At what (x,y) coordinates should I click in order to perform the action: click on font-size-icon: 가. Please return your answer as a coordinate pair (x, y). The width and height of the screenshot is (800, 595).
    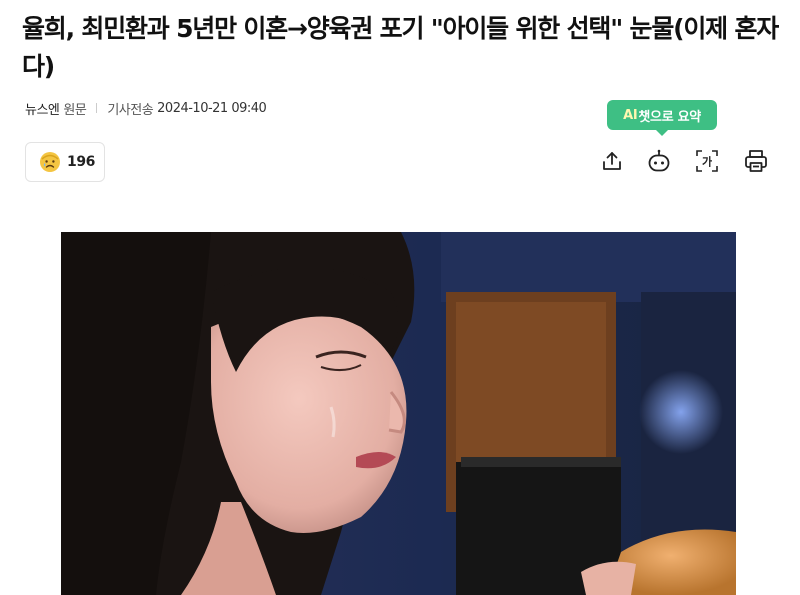
    Looking at the image, I should click on (707, 161).